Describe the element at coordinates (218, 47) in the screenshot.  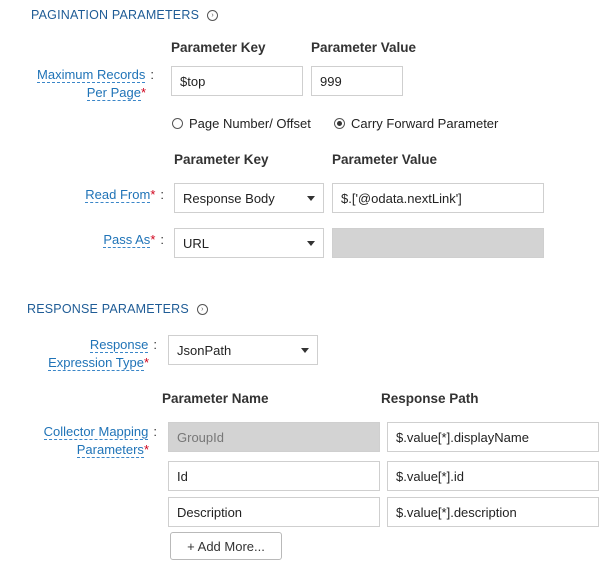
I see `col-head-parameter-key: Parameter Key` at that location.